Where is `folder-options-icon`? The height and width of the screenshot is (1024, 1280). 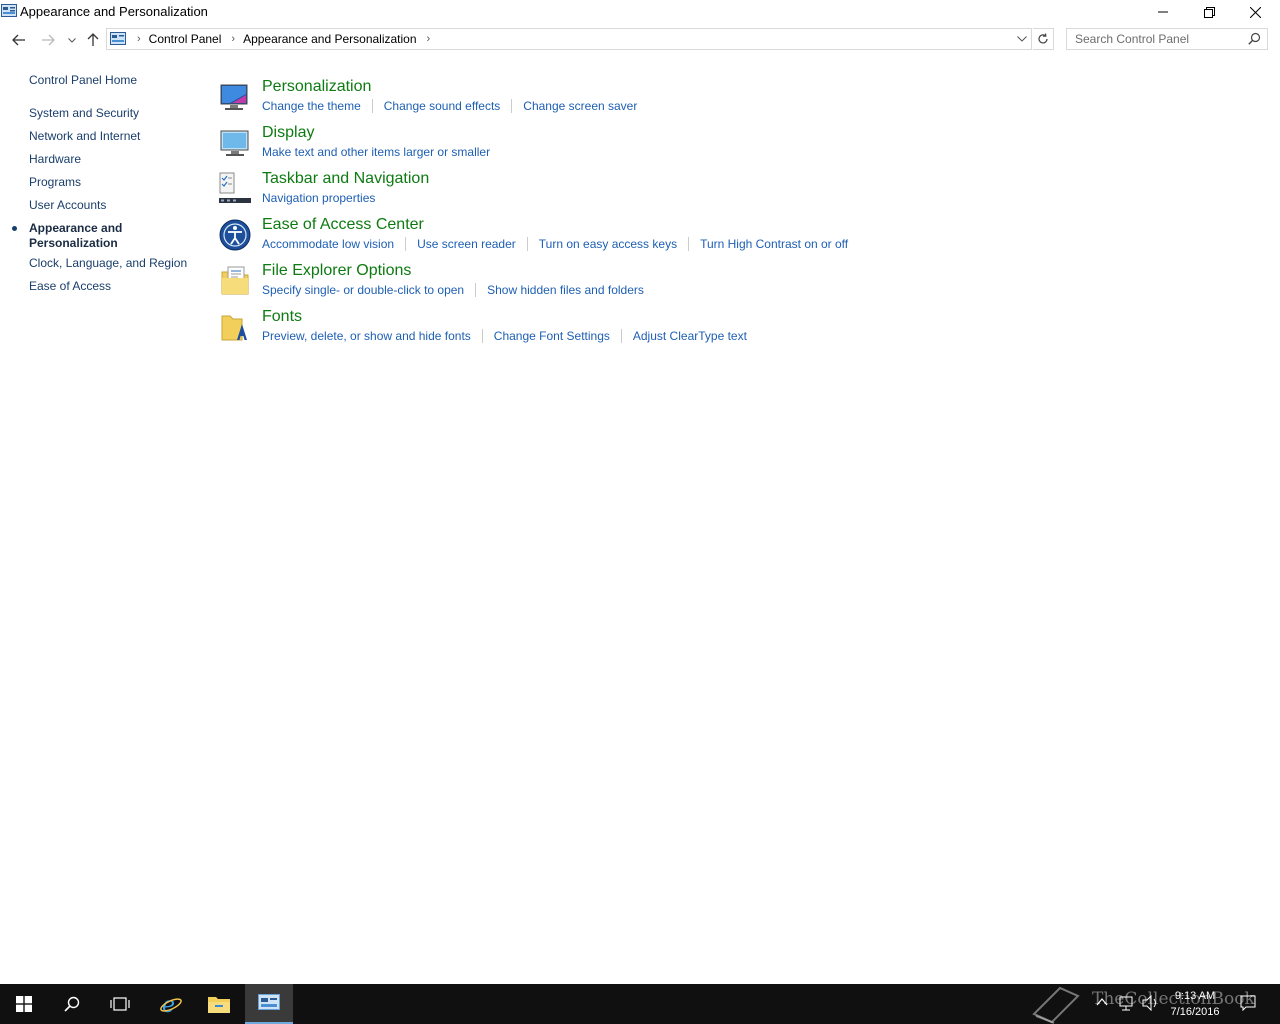
folder-options-icon is located at coordinates (235, 280).